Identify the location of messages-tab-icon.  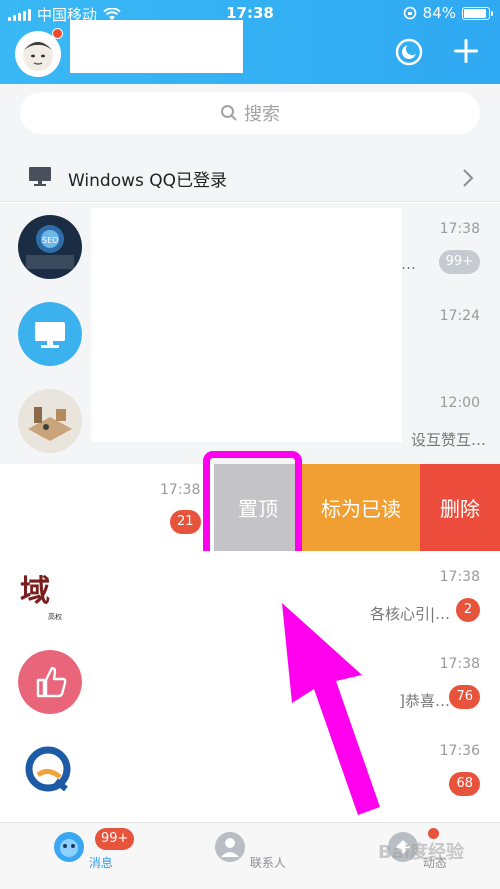
(69, 847).